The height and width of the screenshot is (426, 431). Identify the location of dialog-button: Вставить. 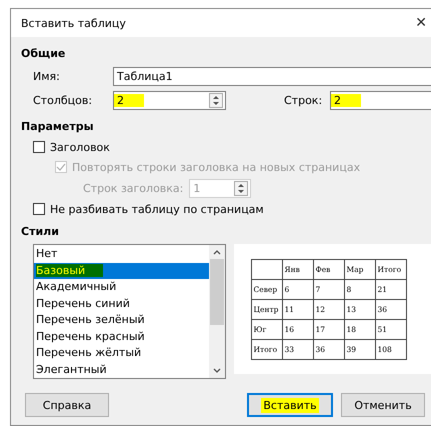
(290, 405).